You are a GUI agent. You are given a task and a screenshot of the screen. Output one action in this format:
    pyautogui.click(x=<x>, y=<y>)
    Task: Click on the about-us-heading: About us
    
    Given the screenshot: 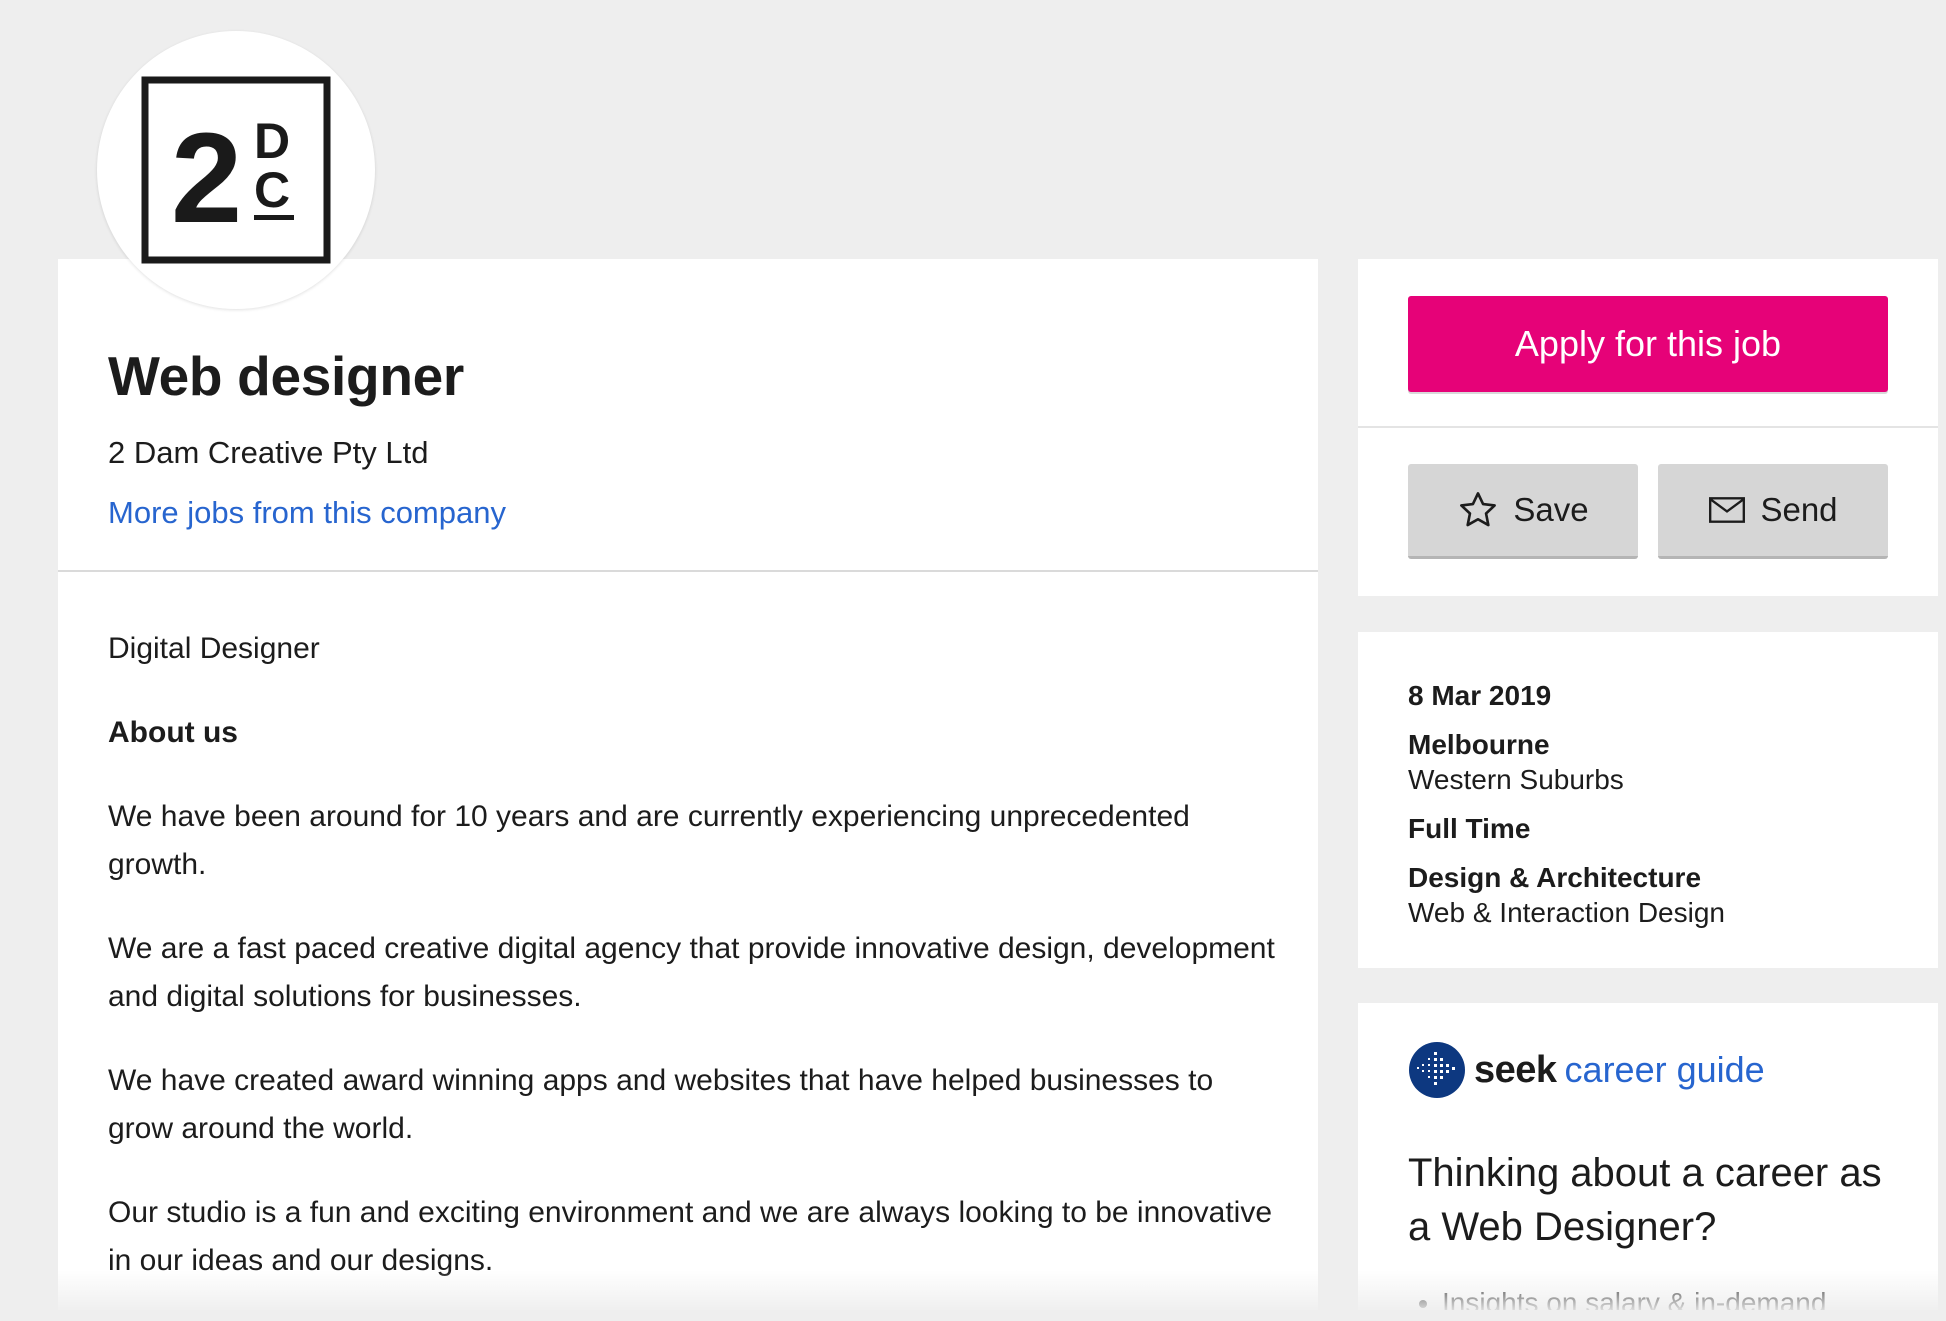 What is the action you would take?
    pyautogui.click(x=173, y=732)
    